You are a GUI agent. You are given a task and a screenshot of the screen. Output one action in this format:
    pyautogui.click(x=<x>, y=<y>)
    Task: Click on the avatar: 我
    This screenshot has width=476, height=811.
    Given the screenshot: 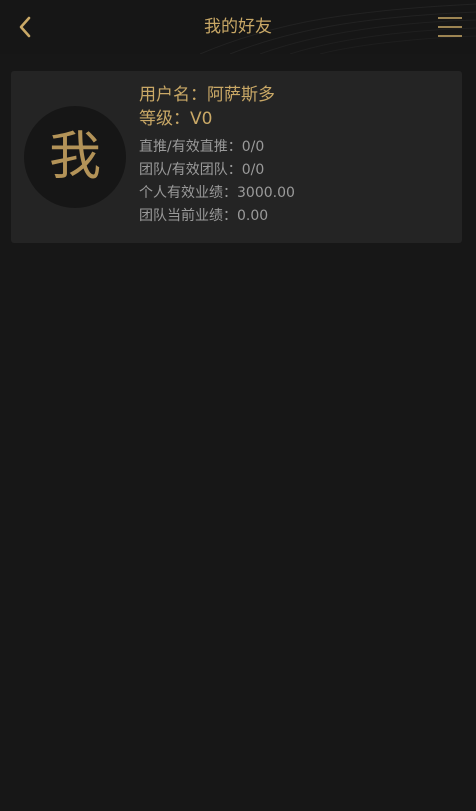 What is the action you would take?
    pyautogui.click(x=75, y=157)
    